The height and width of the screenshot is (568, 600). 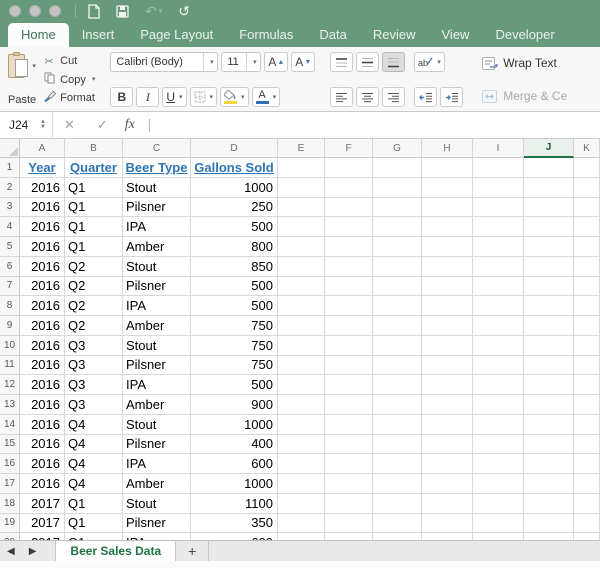 What do you see at coordinates (349, 168) in the screenshot?
I see `cell-F1` at bounding box center [349, 168].